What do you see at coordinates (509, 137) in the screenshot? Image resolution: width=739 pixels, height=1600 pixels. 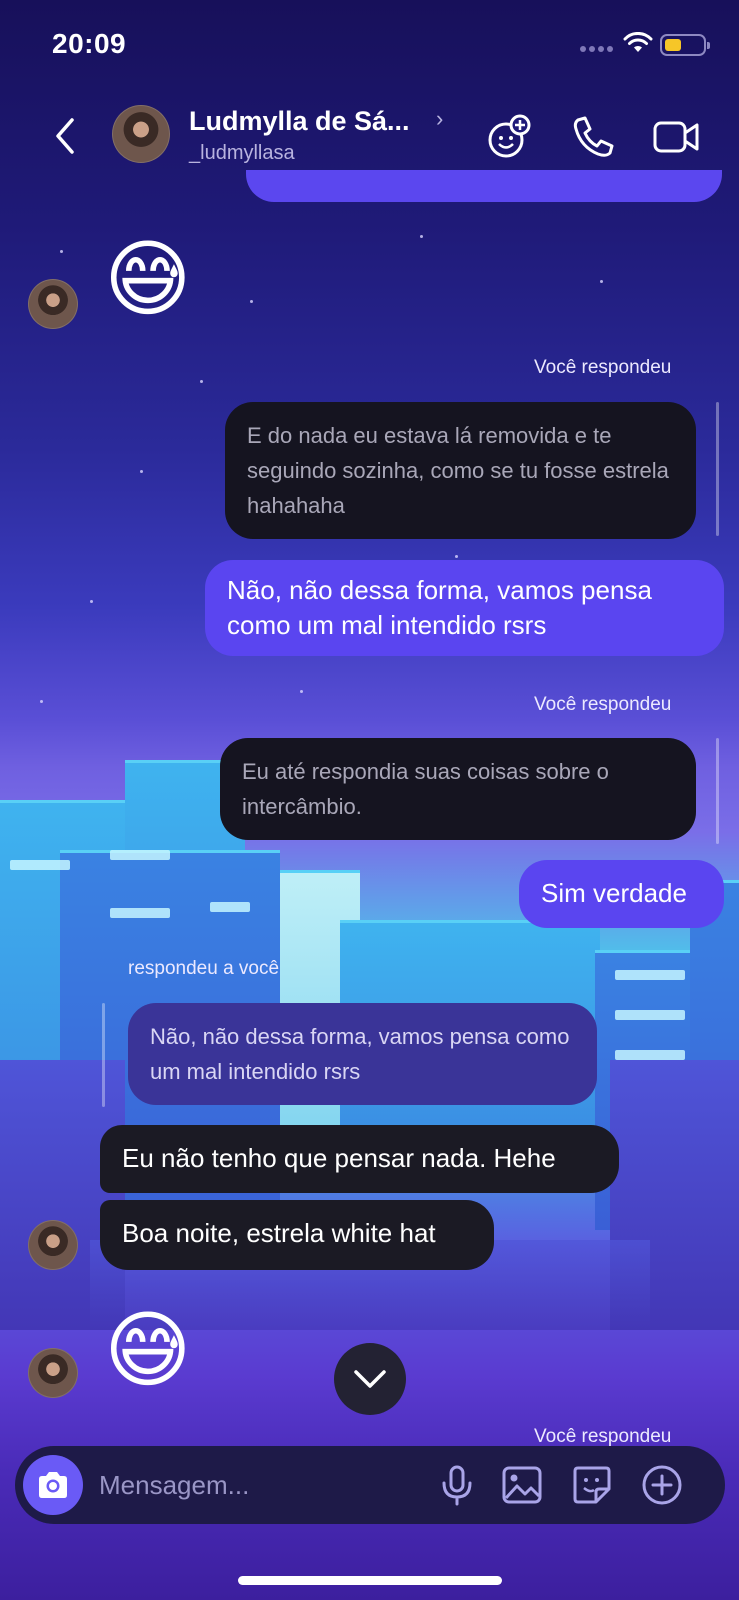 I see `effects-icon` at bounding box center [509, 137].